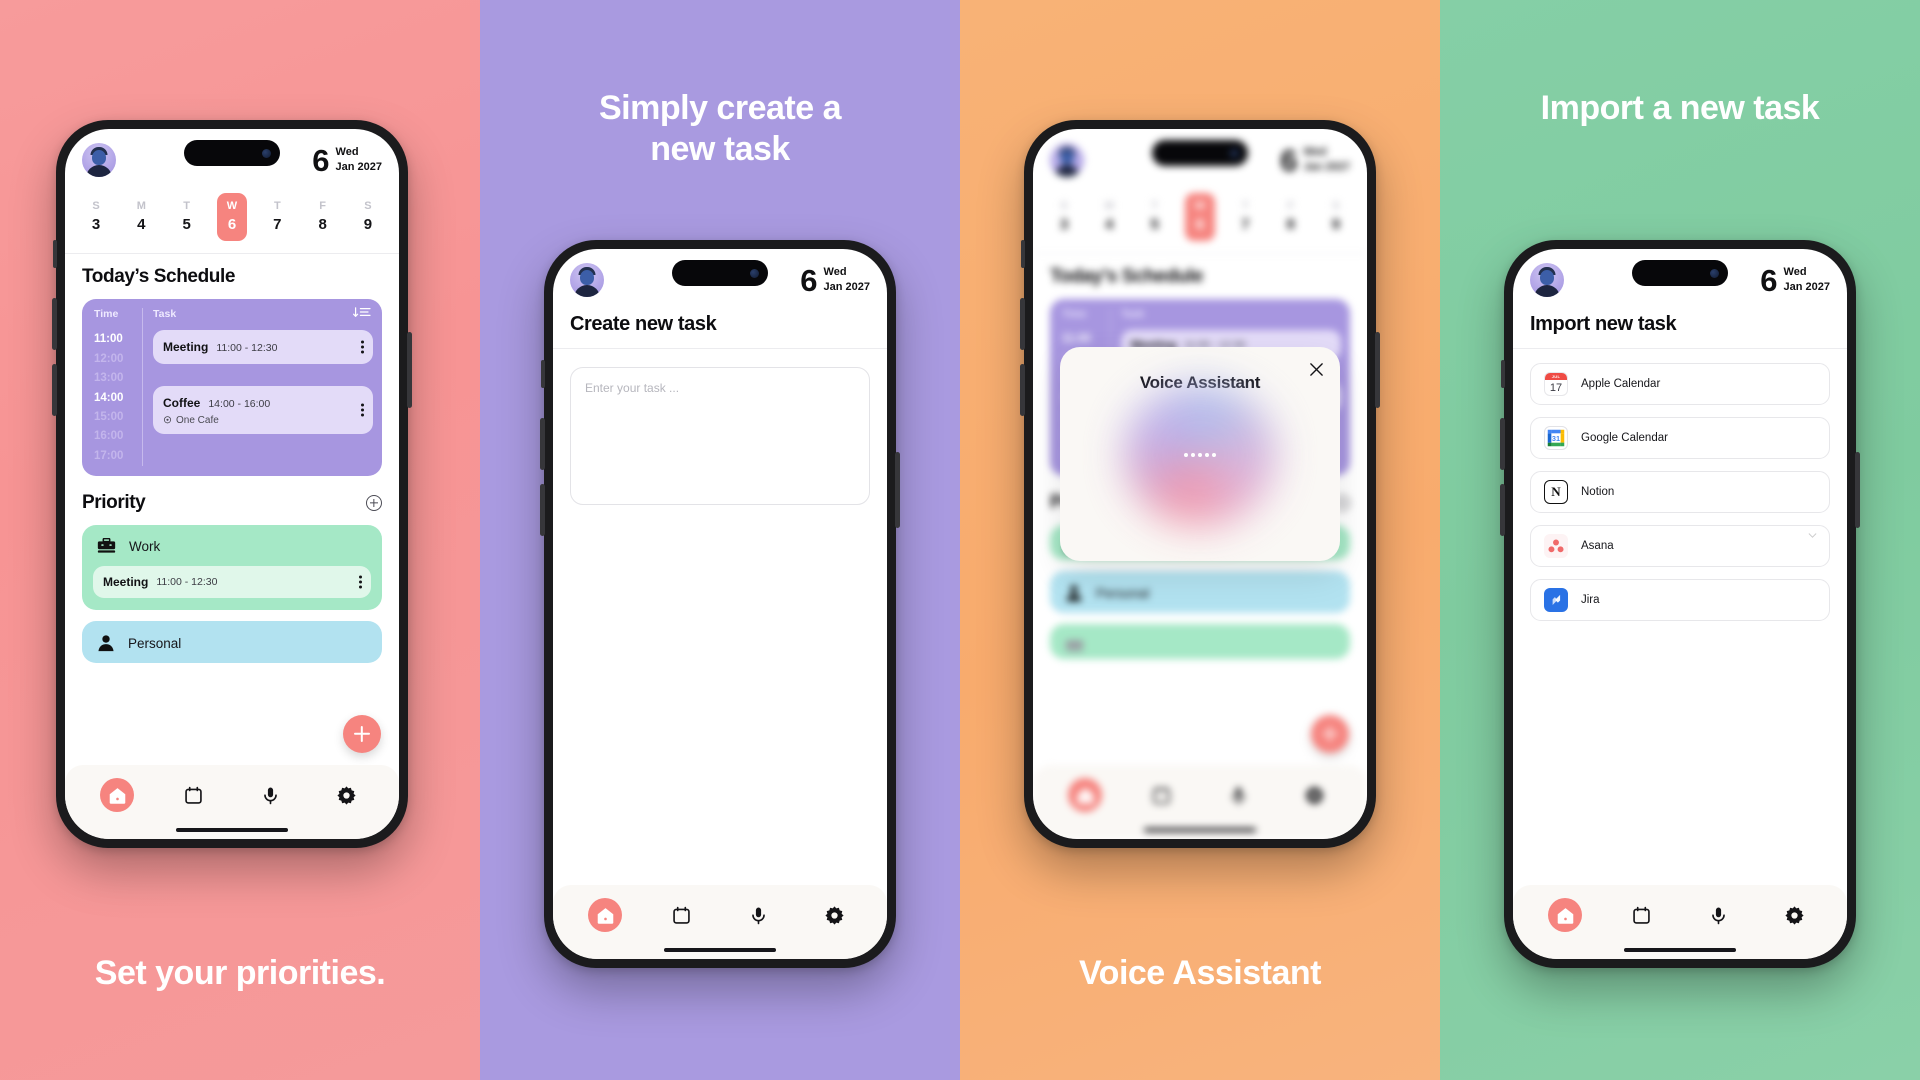 The image size is (1920, 1080). Describe the element at coordinates (1795, 280) in the screenshot. I see `date-display: 6 Wed Jan 2027` at that location.